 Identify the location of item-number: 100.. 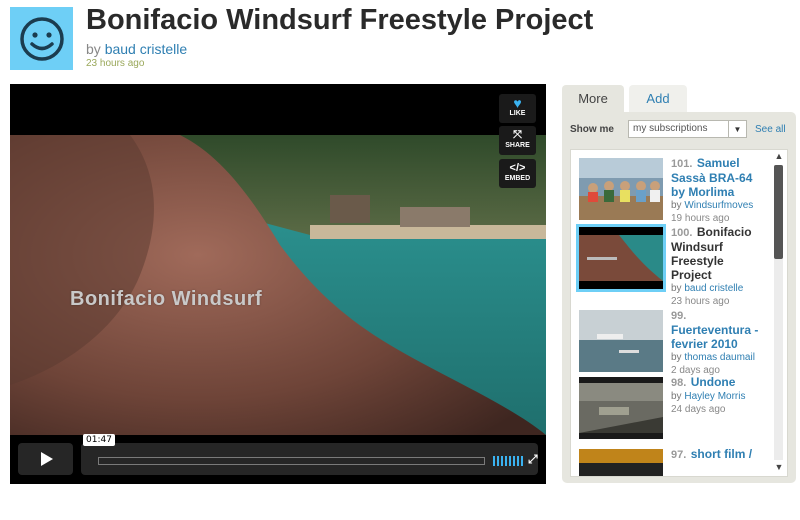
(682, 233).